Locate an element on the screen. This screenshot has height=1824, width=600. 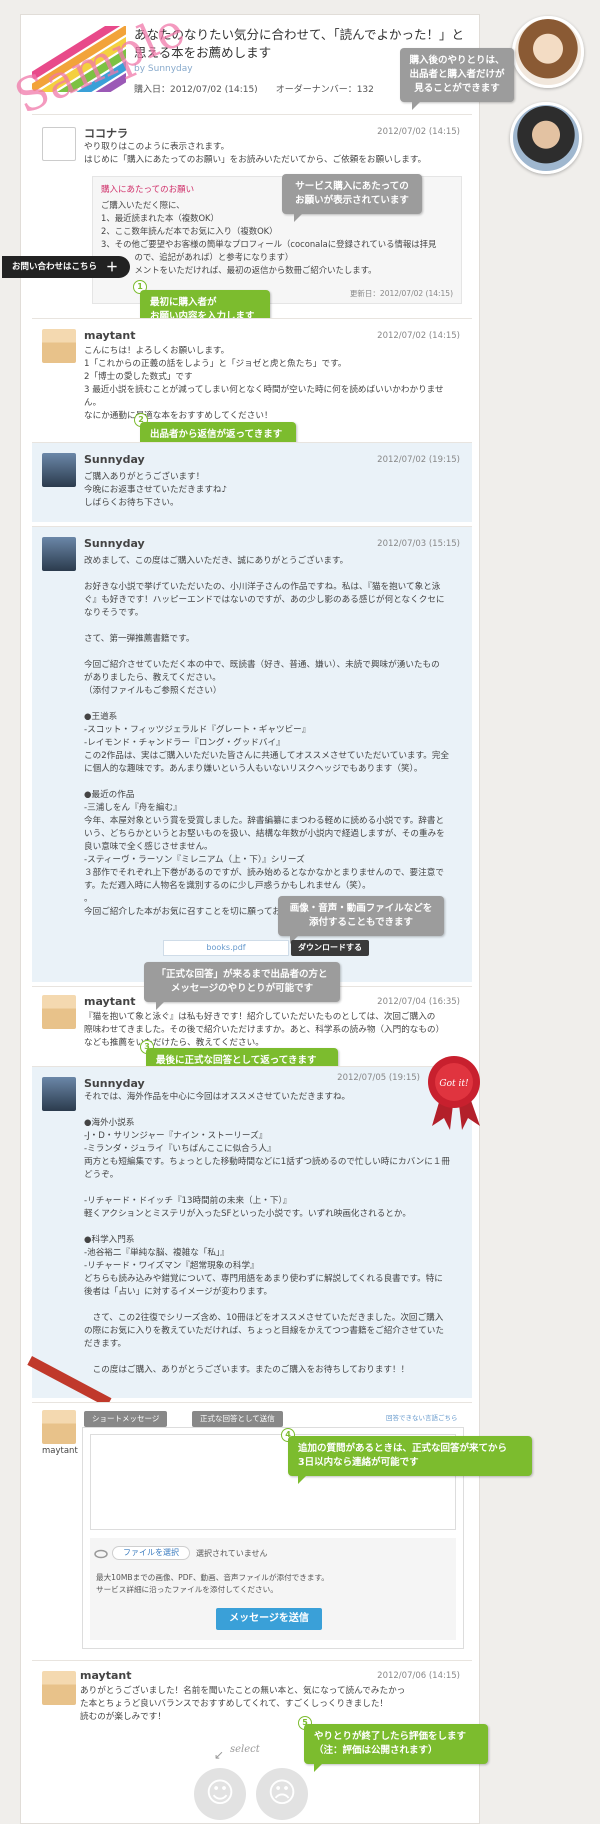
contact-button: お問い合わせはこちら ＋ is located at coordinates (66, 267).